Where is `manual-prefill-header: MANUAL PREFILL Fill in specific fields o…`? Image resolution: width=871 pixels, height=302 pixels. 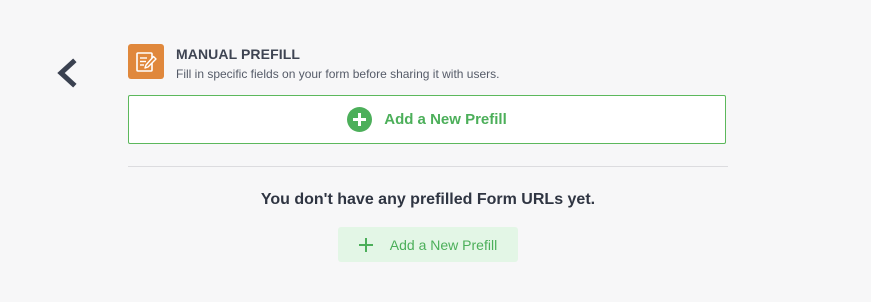
manual-prefill-header: MANUAL PREFILL Fill in specific fields o… is located at coordinates (313, 62).